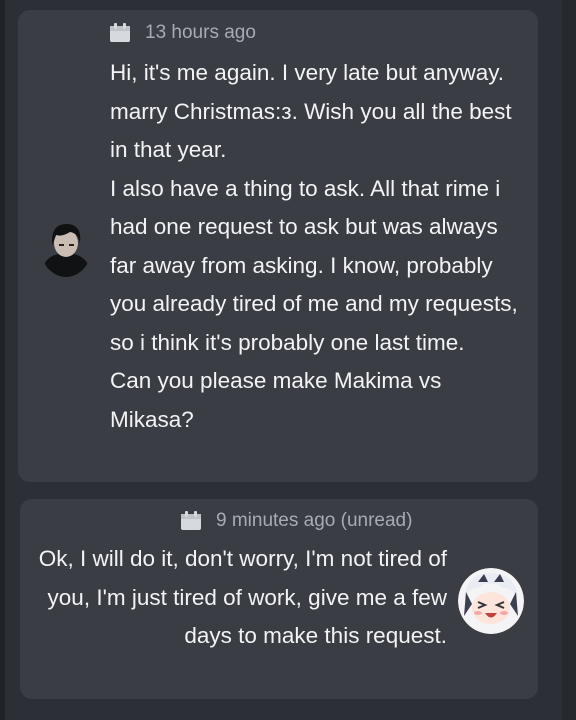 This screenshot has width=576, height=720. I want to click on message-timestamp: 13 hours ago, so click(200, 32).